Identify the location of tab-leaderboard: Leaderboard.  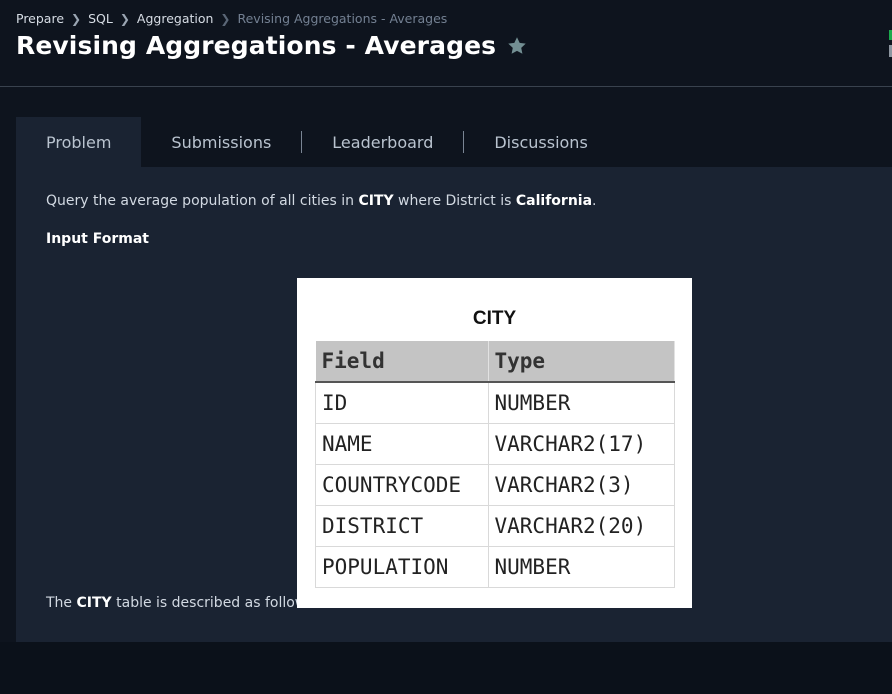
(382, 142).